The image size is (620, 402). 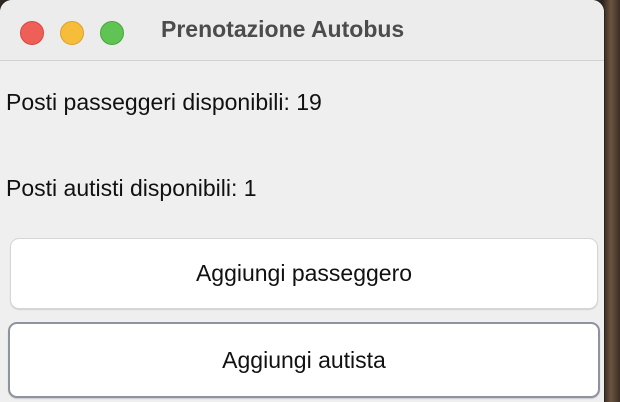 What do you see at coordinates (164, 102) in the screenshot?
I see `passenger-seats-label: Posti passeggeri disponibili: 19` at bounding box center [164, 102].